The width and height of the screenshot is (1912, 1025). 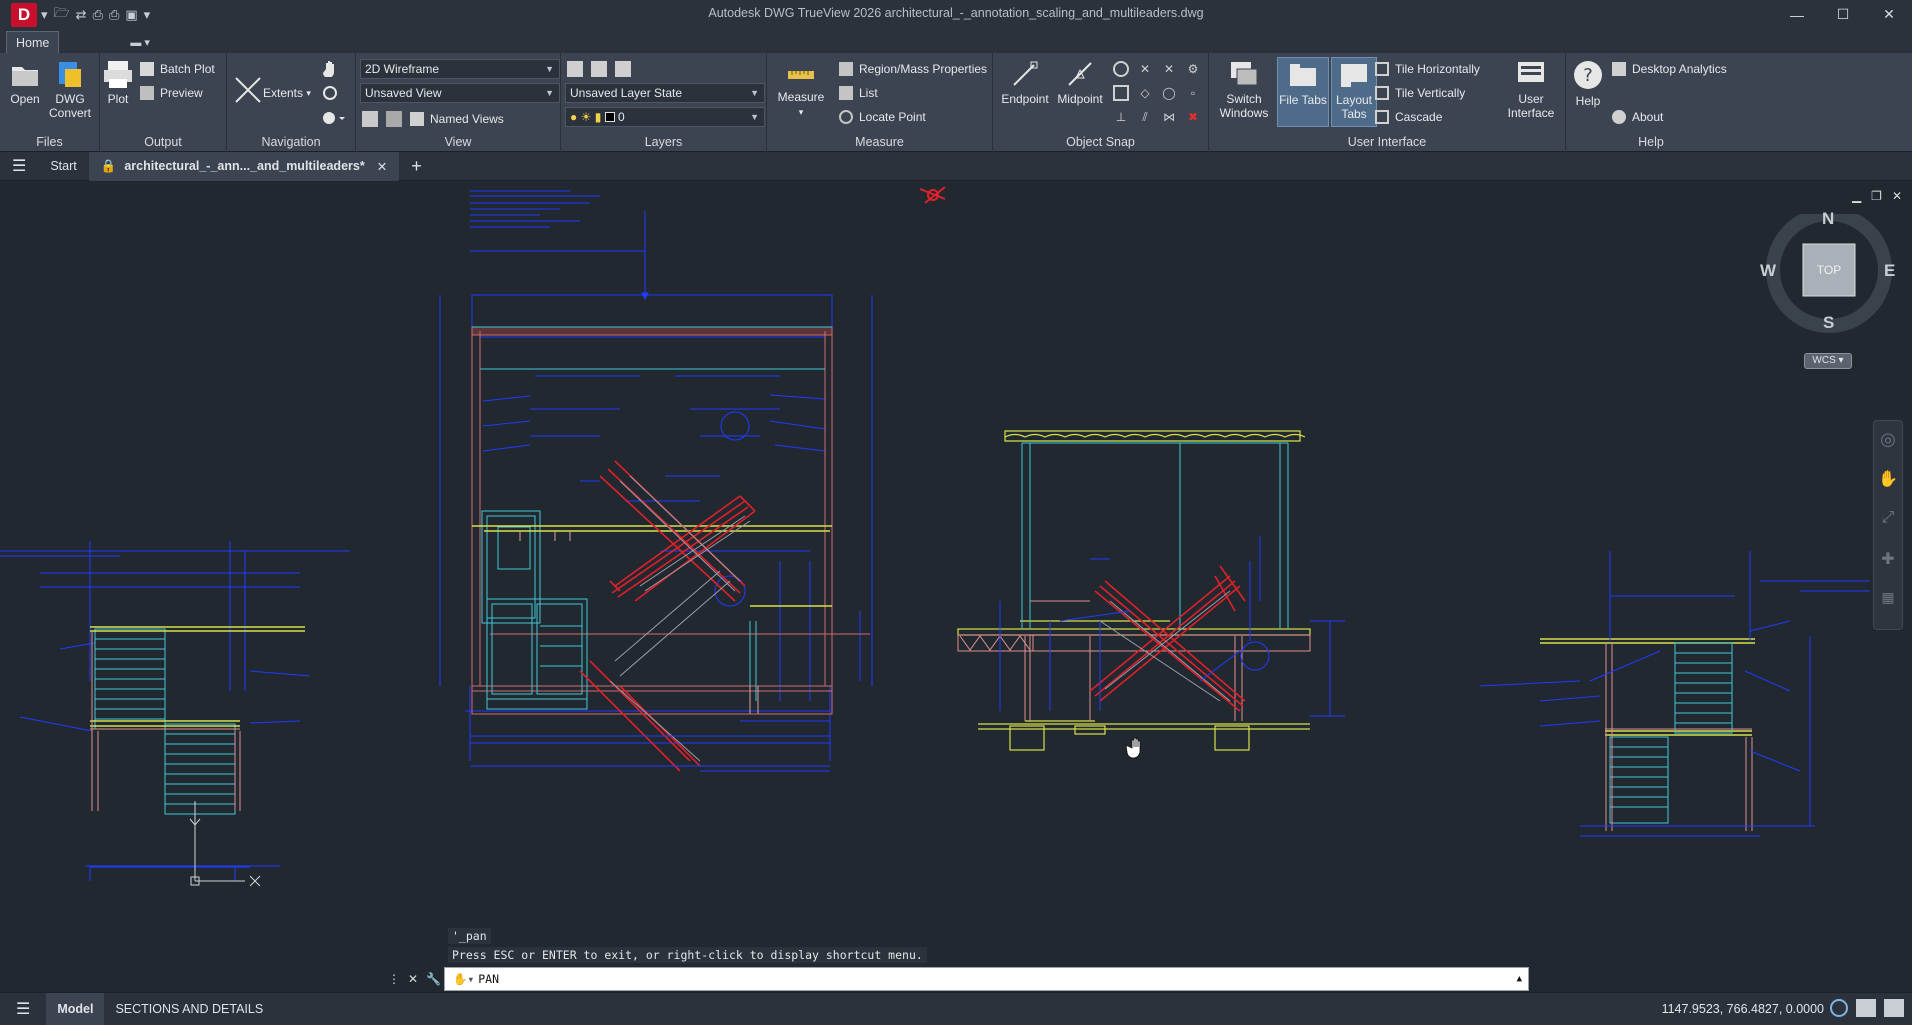 What do you see at coordinates (413, 979) in the screenshot?
I see `close-command-icon: ✕` at bounding box center [413, 979].